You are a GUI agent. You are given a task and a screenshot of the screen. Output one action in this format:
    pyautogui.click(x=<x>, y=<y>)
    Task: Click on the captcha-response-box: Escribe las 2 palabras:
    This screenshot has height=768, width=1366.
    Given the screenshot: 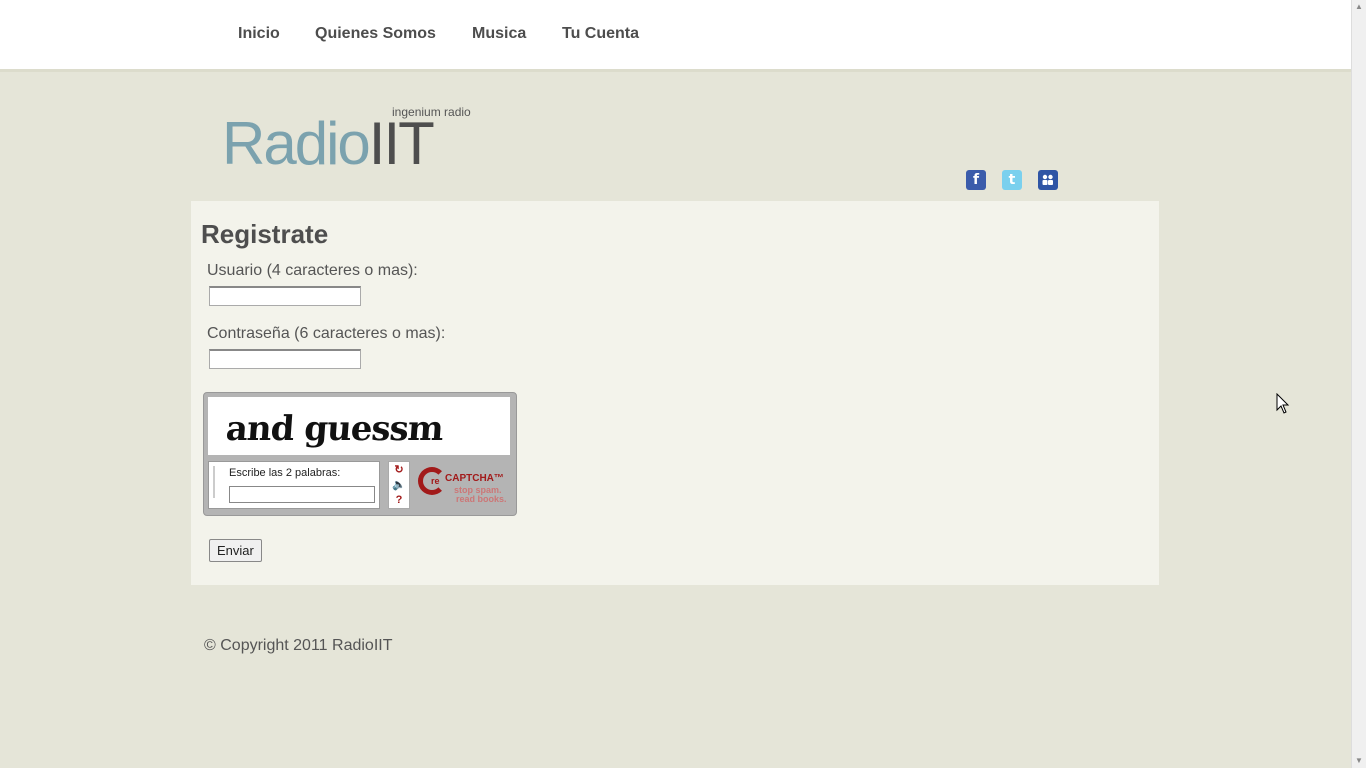 What is the action you would take?
    pyautogui.click(x=294, y=485)
    